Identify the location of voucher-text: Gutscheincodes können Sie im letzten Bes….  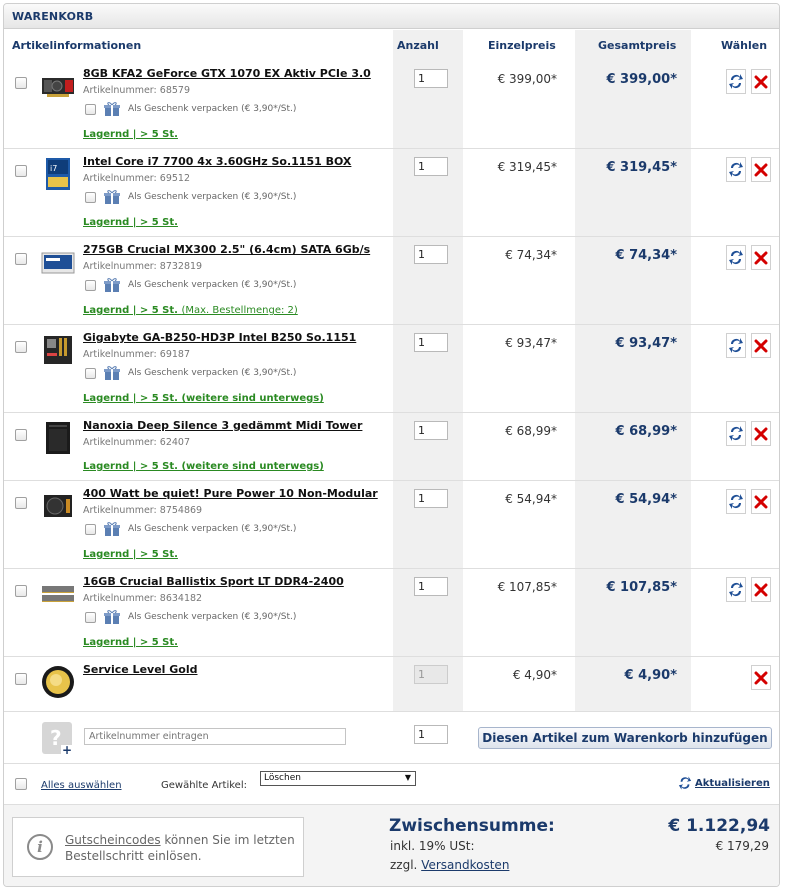
(180, 848).